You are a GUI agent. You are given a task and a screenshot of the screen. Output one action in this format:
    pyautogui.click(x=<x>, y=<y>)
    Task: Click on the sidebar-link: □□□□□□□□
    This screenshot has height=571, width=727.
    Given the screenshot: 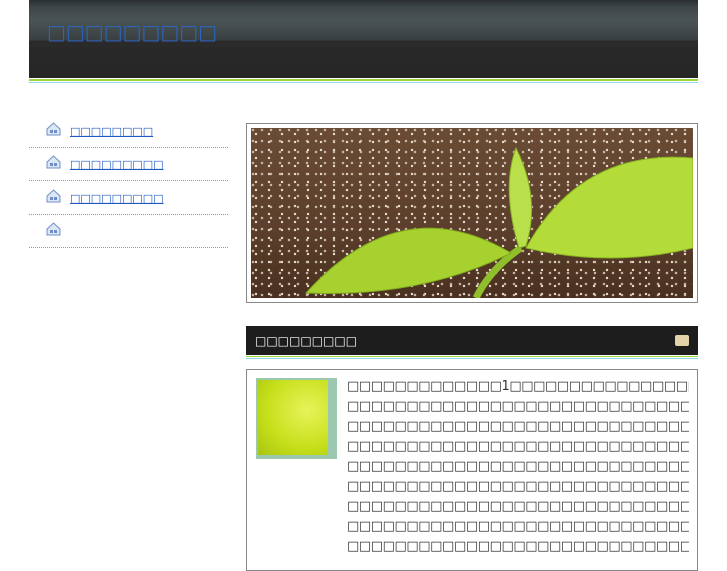 What is the action you would take?
    pyautogui.click(x=111, y=131)
    